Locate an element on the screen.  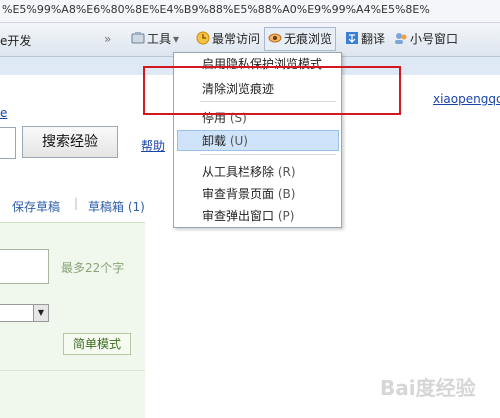
help-link: 帮助 is located at coordinates (153, 145).